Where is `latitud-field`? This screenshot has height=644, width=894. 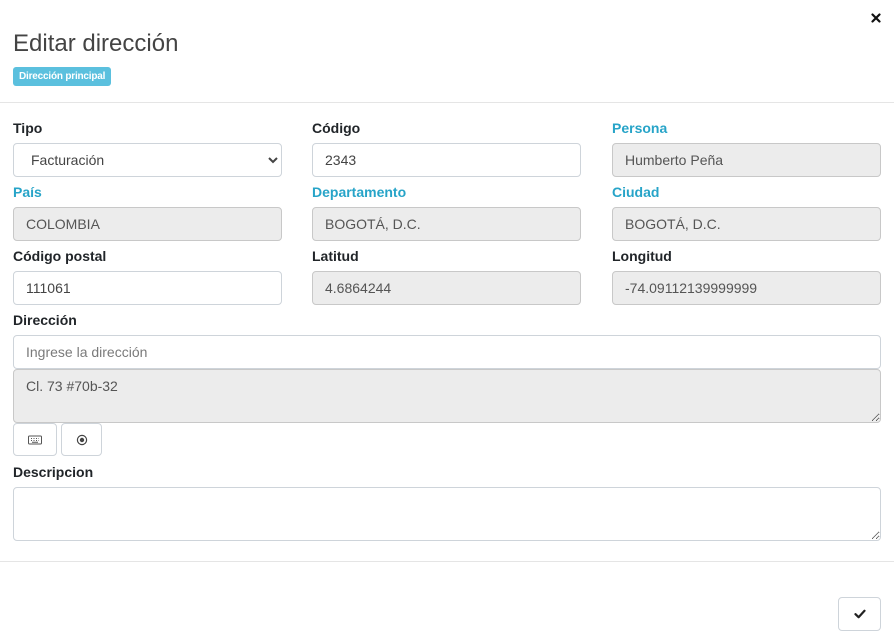
latitud-field is located at coordinates (446, 288).